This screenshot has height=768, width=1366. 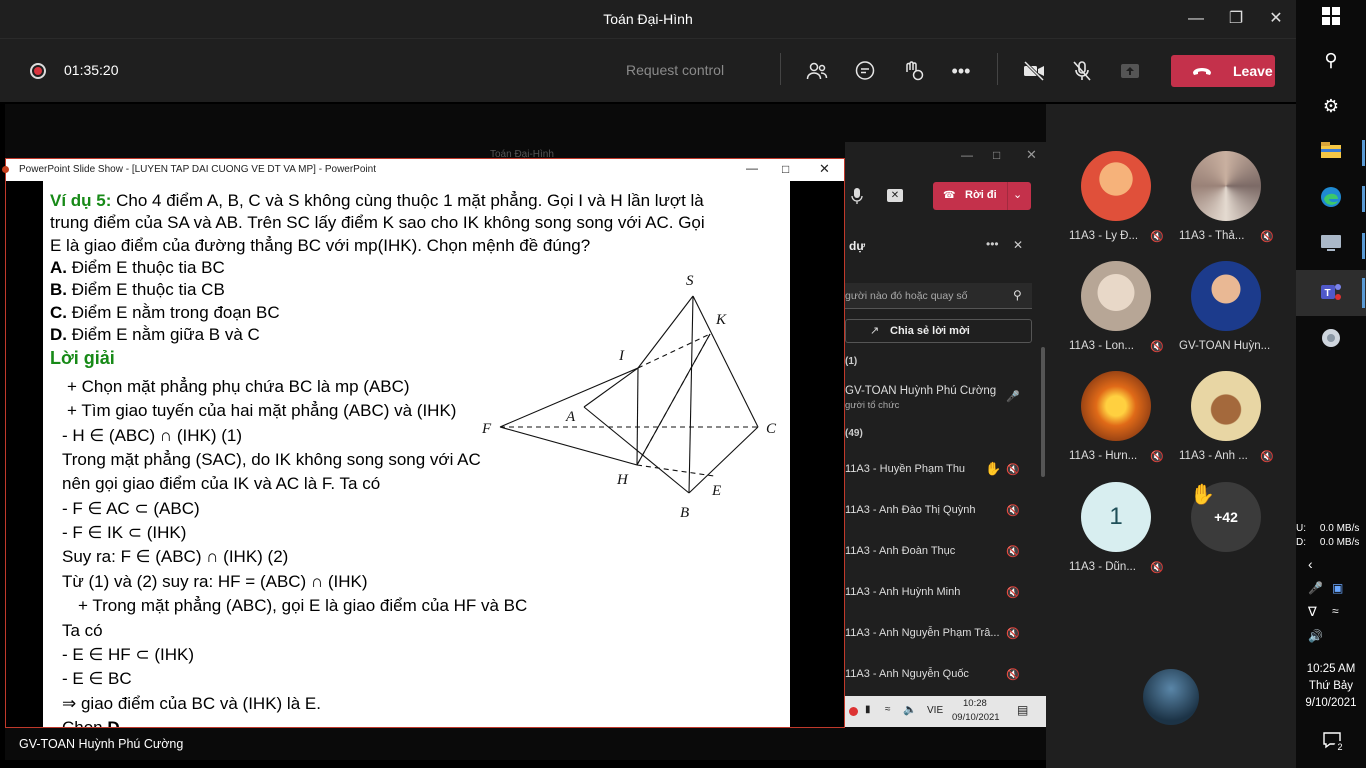 What do you see at coordinates (905, 469) in the screenshot?
I see `shared-person-row: 11A3 - Huyền Phạm Thu` at bounding box center [905, 469].